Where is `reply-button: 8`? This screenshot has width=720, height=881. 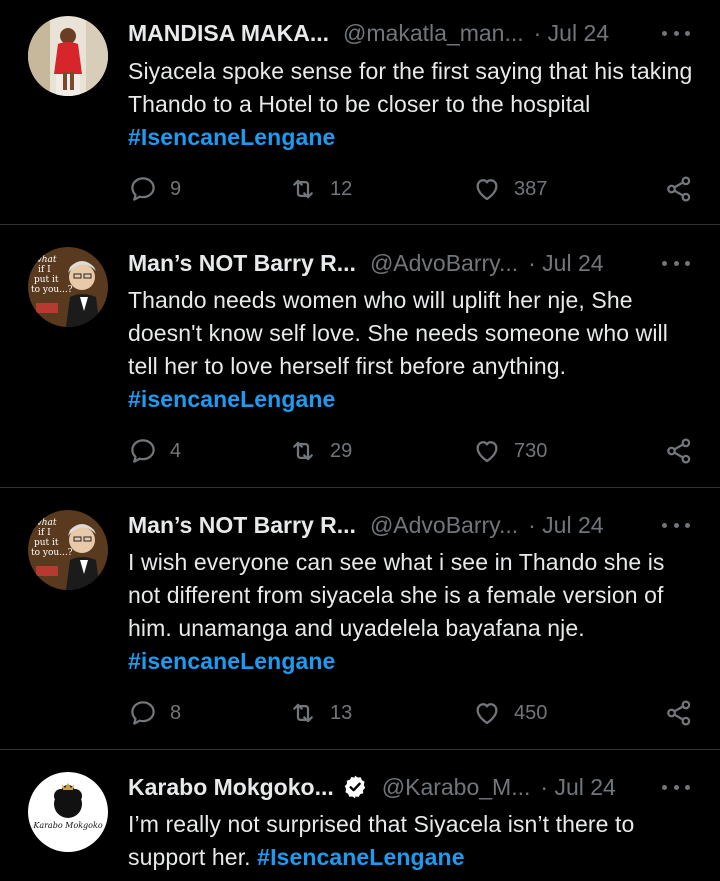
reply-button: 8 is located at coordinates (154, 713).